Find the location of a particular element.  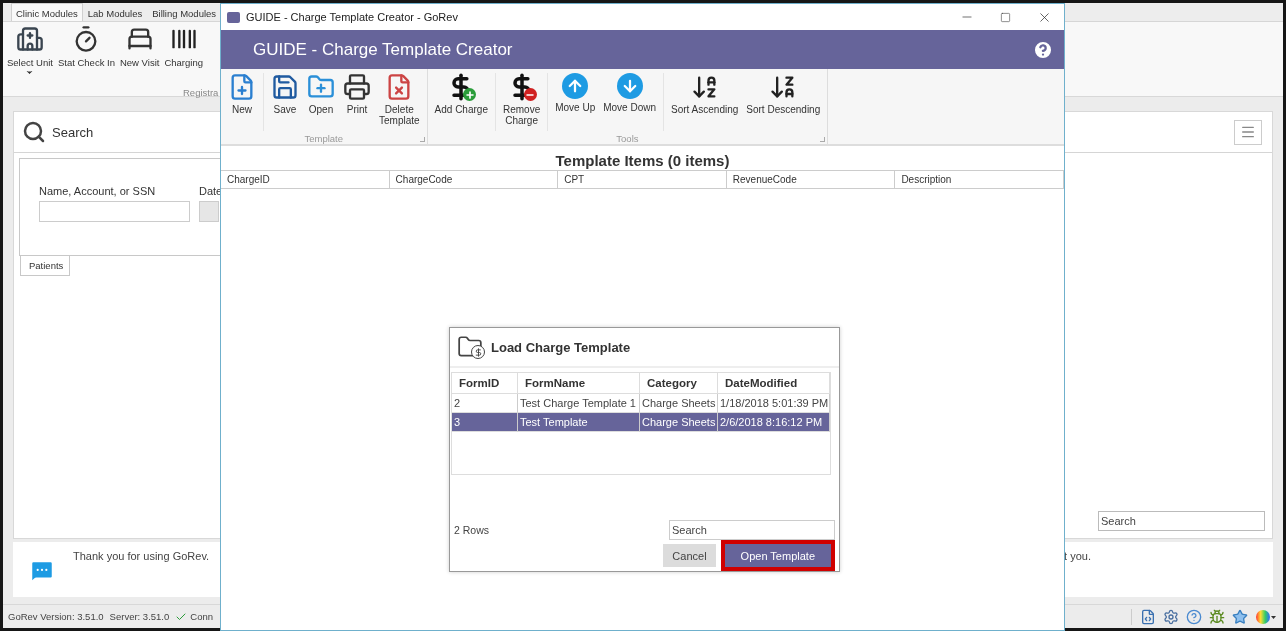

column-header: ChargeCode is located at coordinates (474, 179).